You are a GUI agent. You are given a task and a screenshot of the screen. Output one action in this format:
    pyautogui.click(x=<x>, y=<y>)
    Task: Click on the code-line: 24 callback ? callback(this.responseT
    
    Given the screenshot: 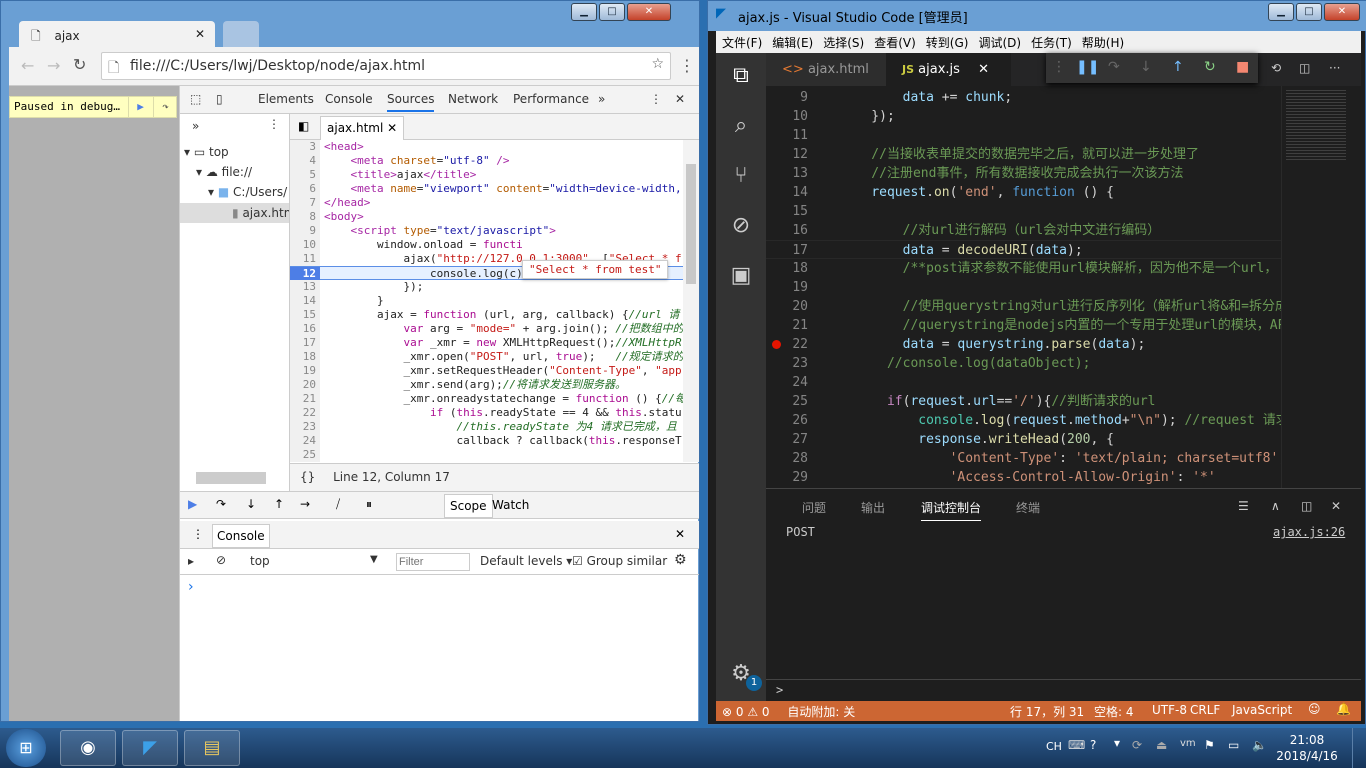 What is the action you would take?
    pyautogui.click(x=486, y=441)
    